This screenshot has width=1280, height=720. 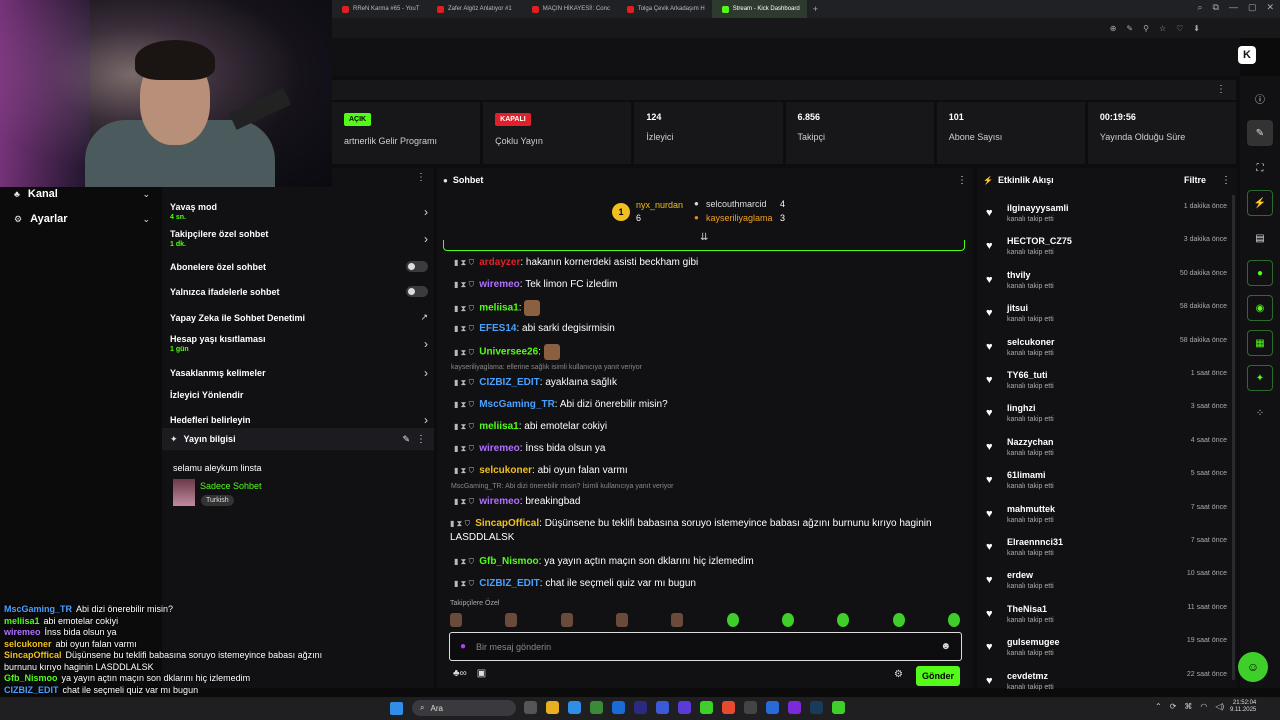 I want to click on microphone-icon: ●, so click(x=463, y=646).